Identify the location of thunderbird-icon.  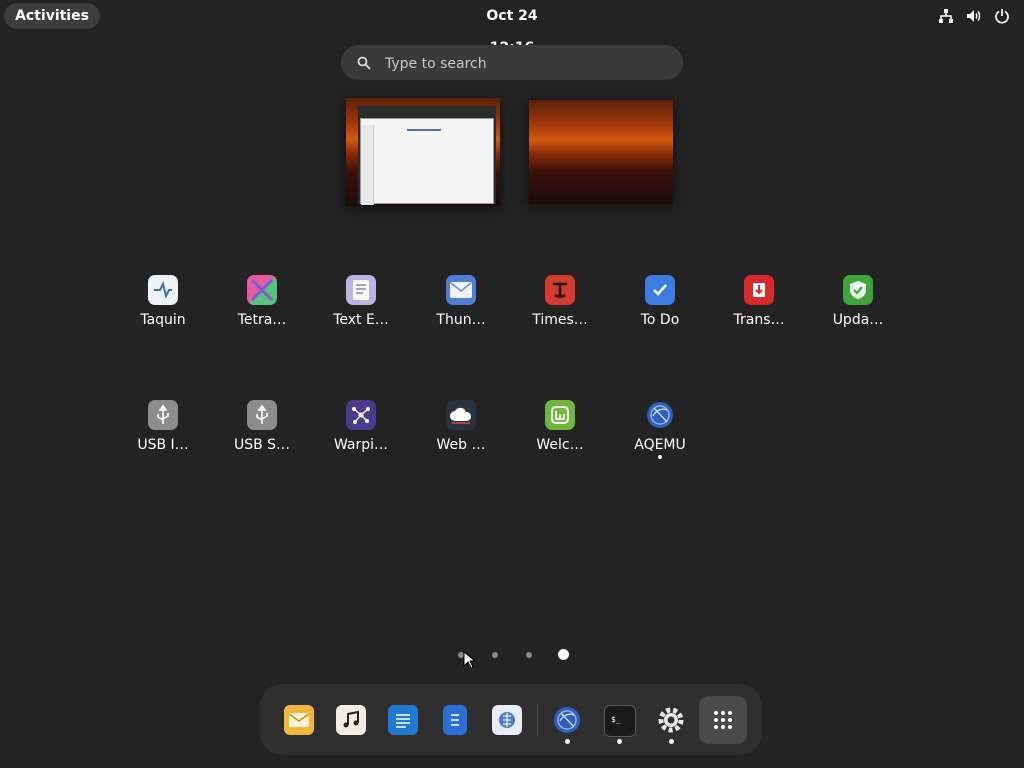
(461, 290).